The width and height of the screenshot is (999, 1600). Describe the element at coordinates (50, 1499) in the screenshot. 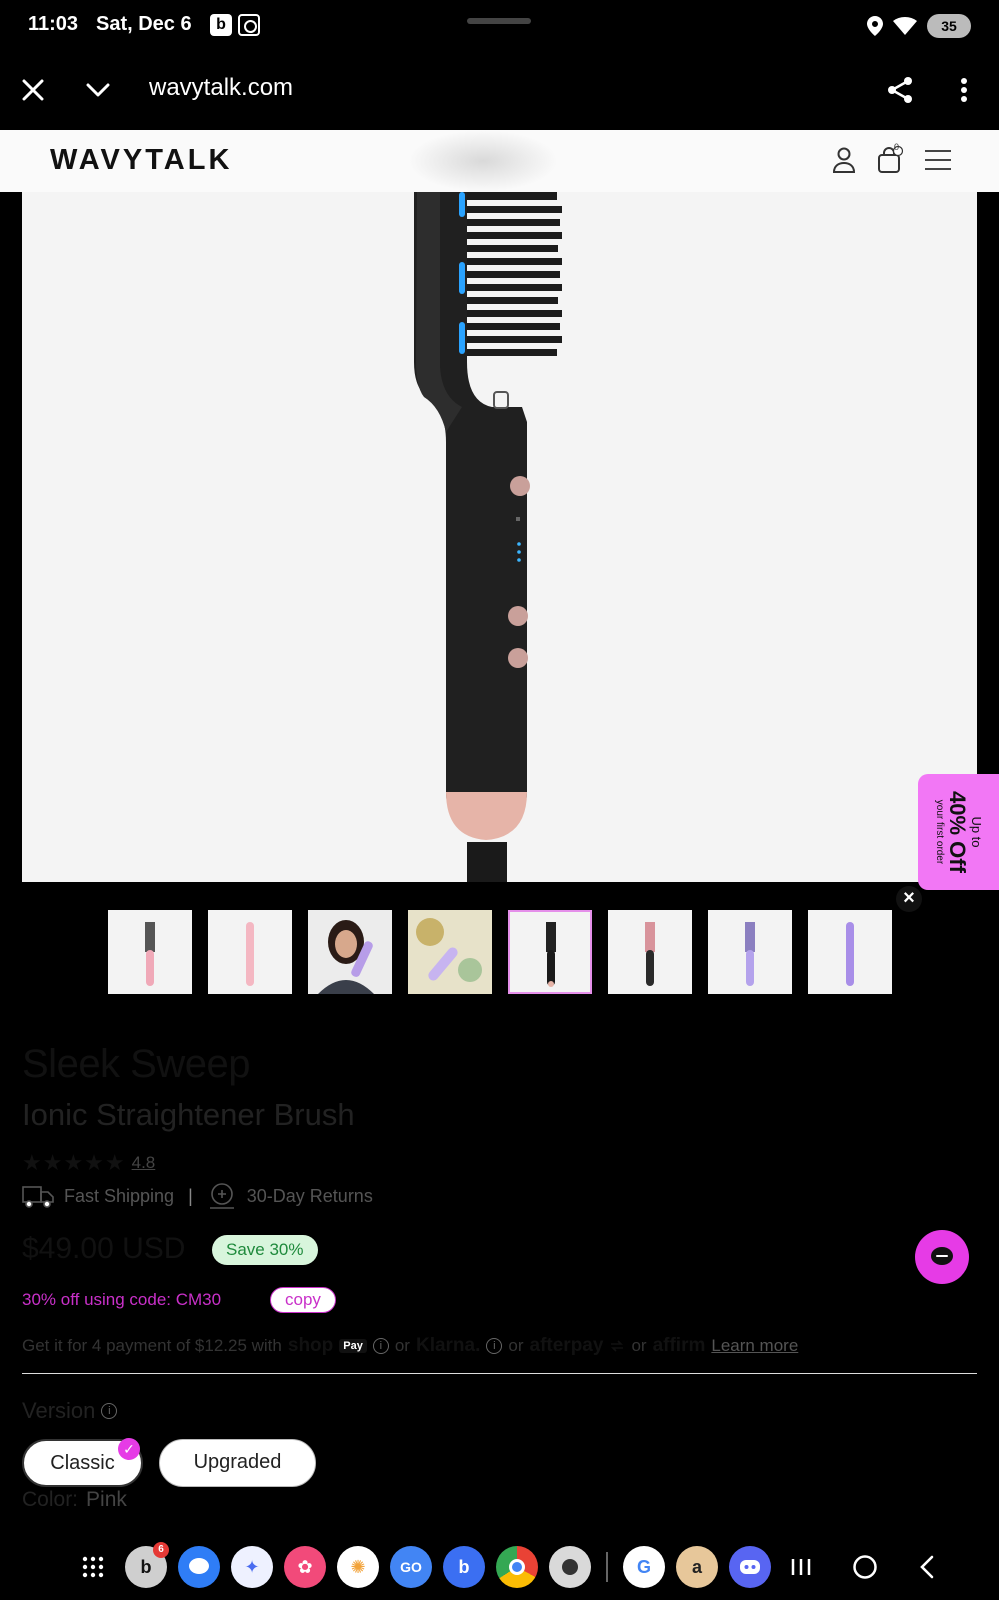

I see `color-label: Color:` at that location.